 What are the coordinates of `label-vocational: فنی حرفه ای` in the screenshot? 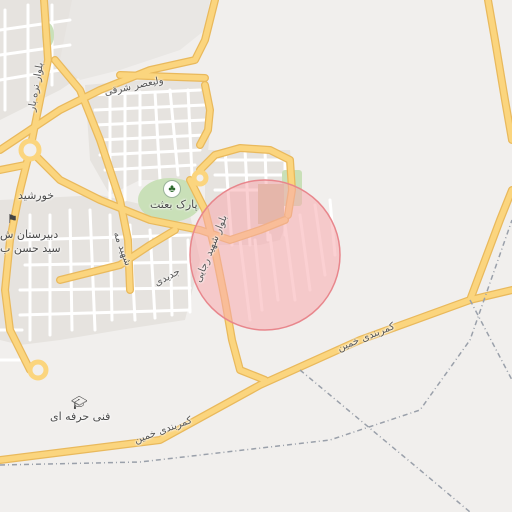 It's located at (80, 416).